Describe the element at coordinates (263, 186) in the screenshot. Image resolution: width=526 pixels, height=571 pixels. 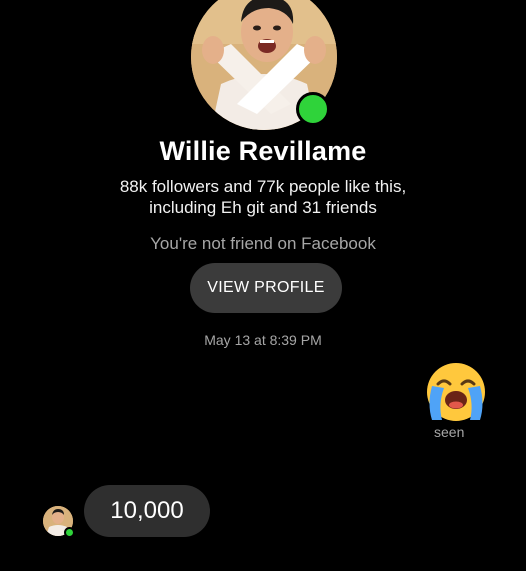
I see `contact-followers-info: 88k followers and 77k people like this,` at that location.